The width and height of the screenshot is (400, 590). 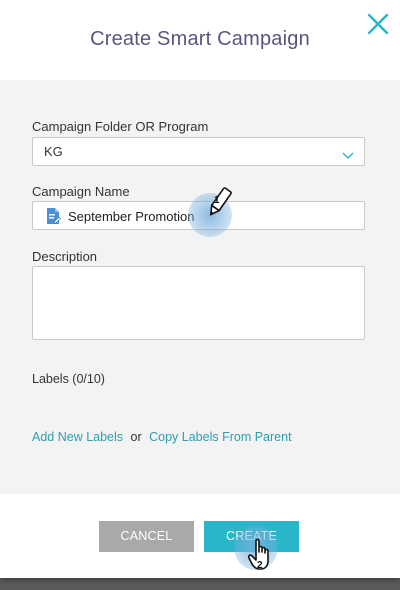 I want to click on campaign-name-label: Campaign Name, so click(x=81, y=191).